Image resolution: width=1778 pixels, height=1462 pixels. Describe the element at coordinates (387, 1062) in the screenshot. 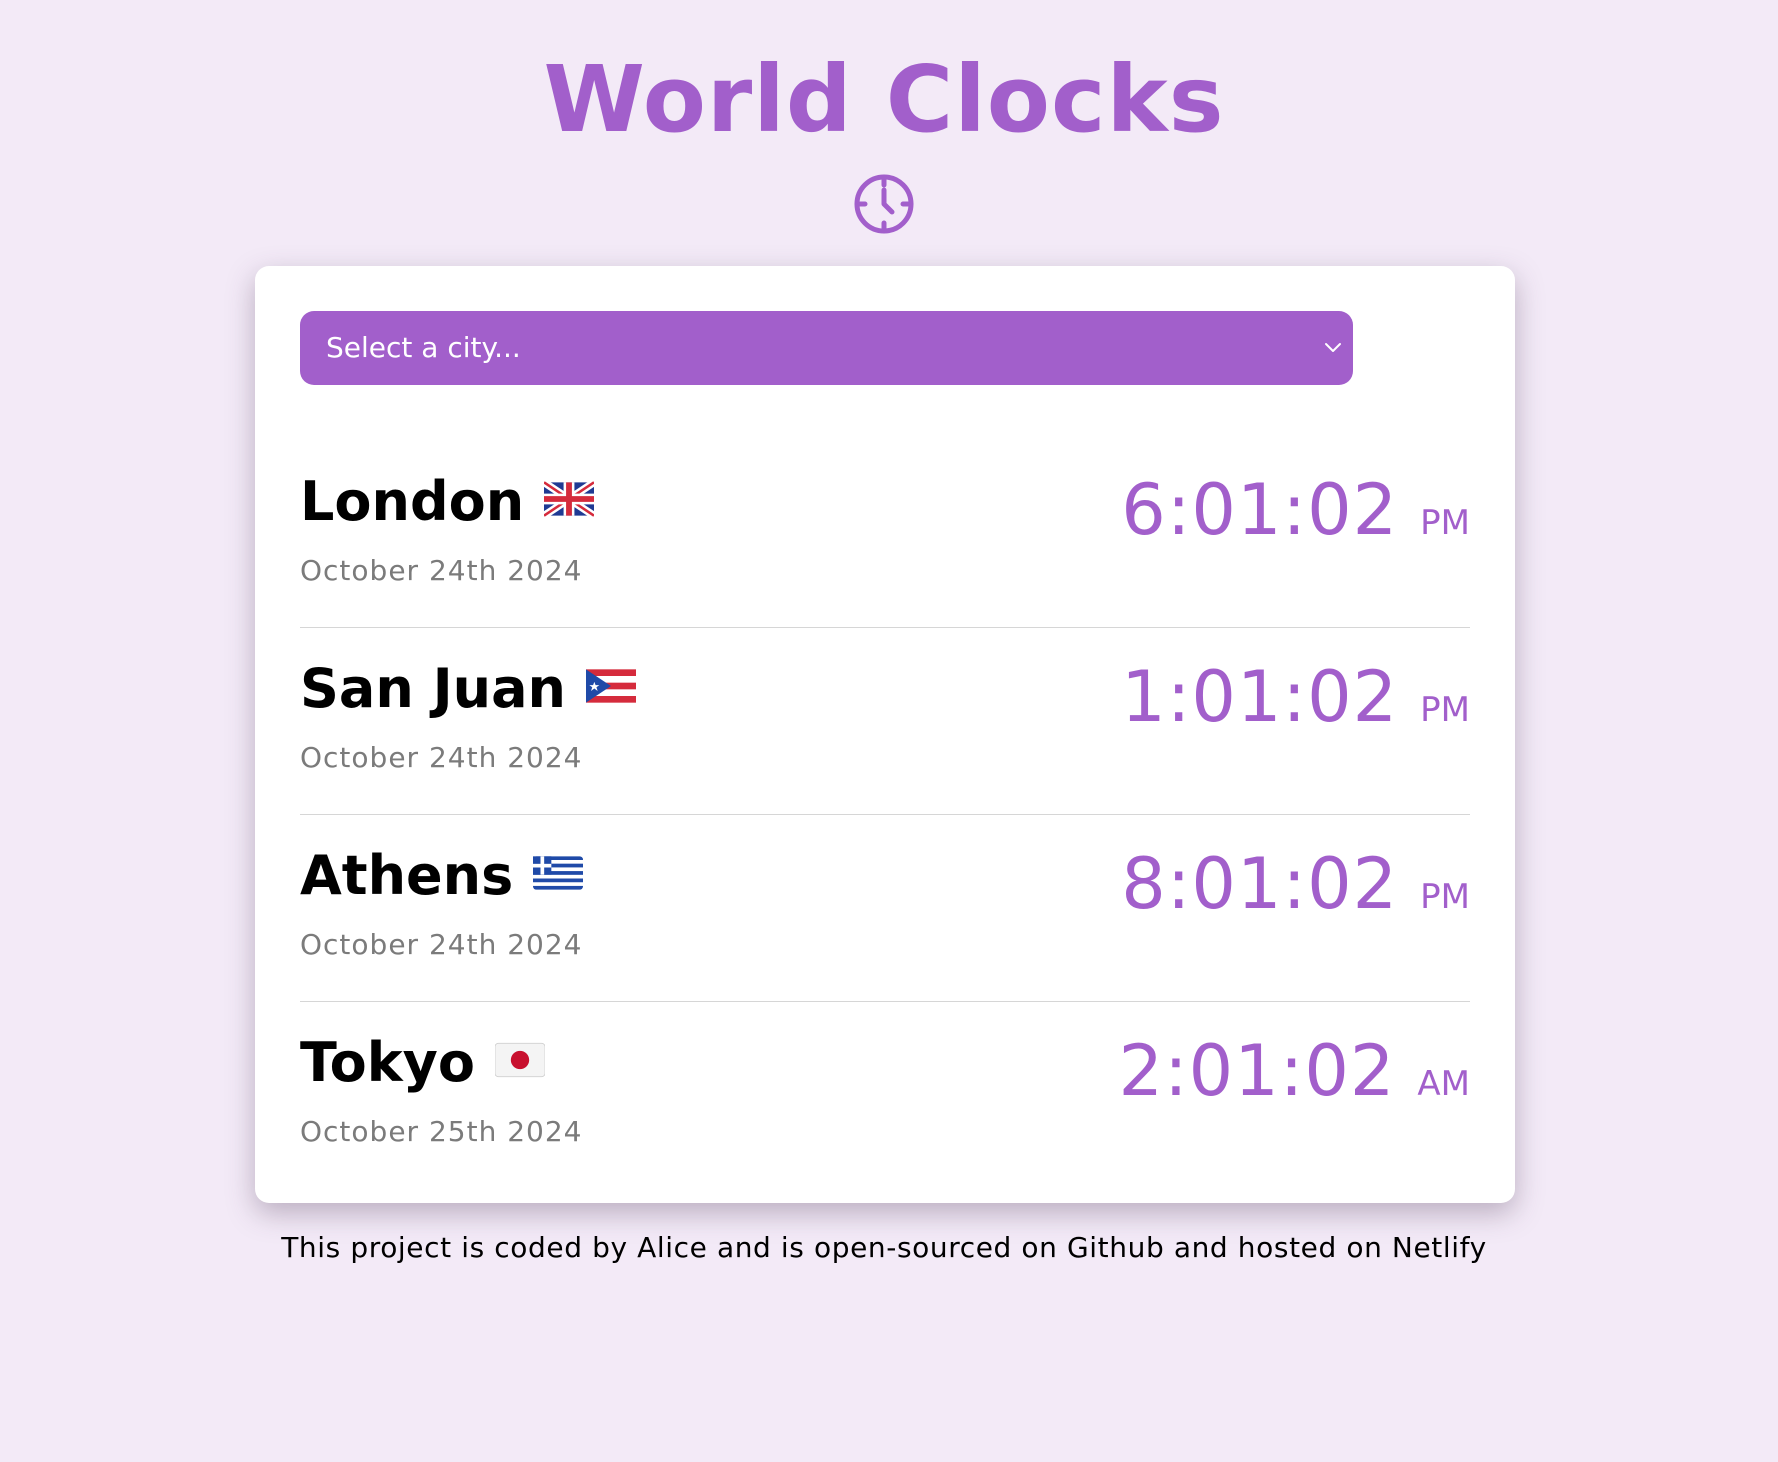

I see `city-name-text: Tokyo` at that location.